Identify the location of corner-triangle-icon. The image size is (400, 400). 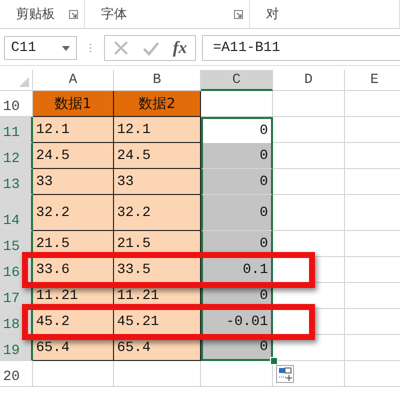
(24, 82).